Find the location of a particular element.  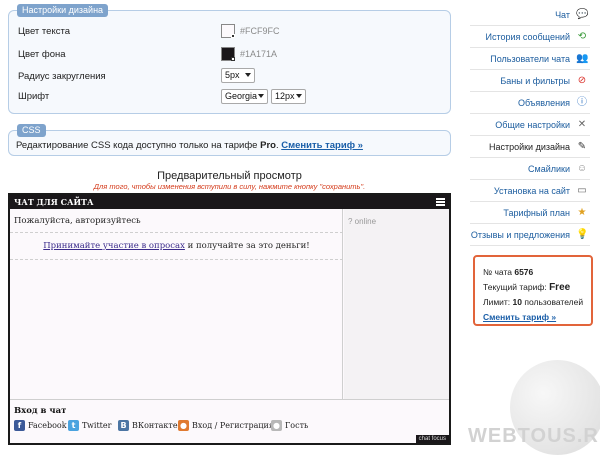

users-icon: 👥 is located at coordinates (582, 58).